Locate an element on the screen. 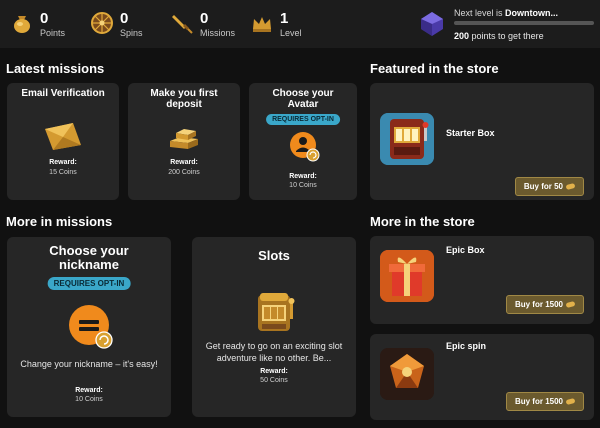 Image resolution: width=600 pixels, height=428 pixels. more-store-heading: More in the store is located at coordinates (422, 221).